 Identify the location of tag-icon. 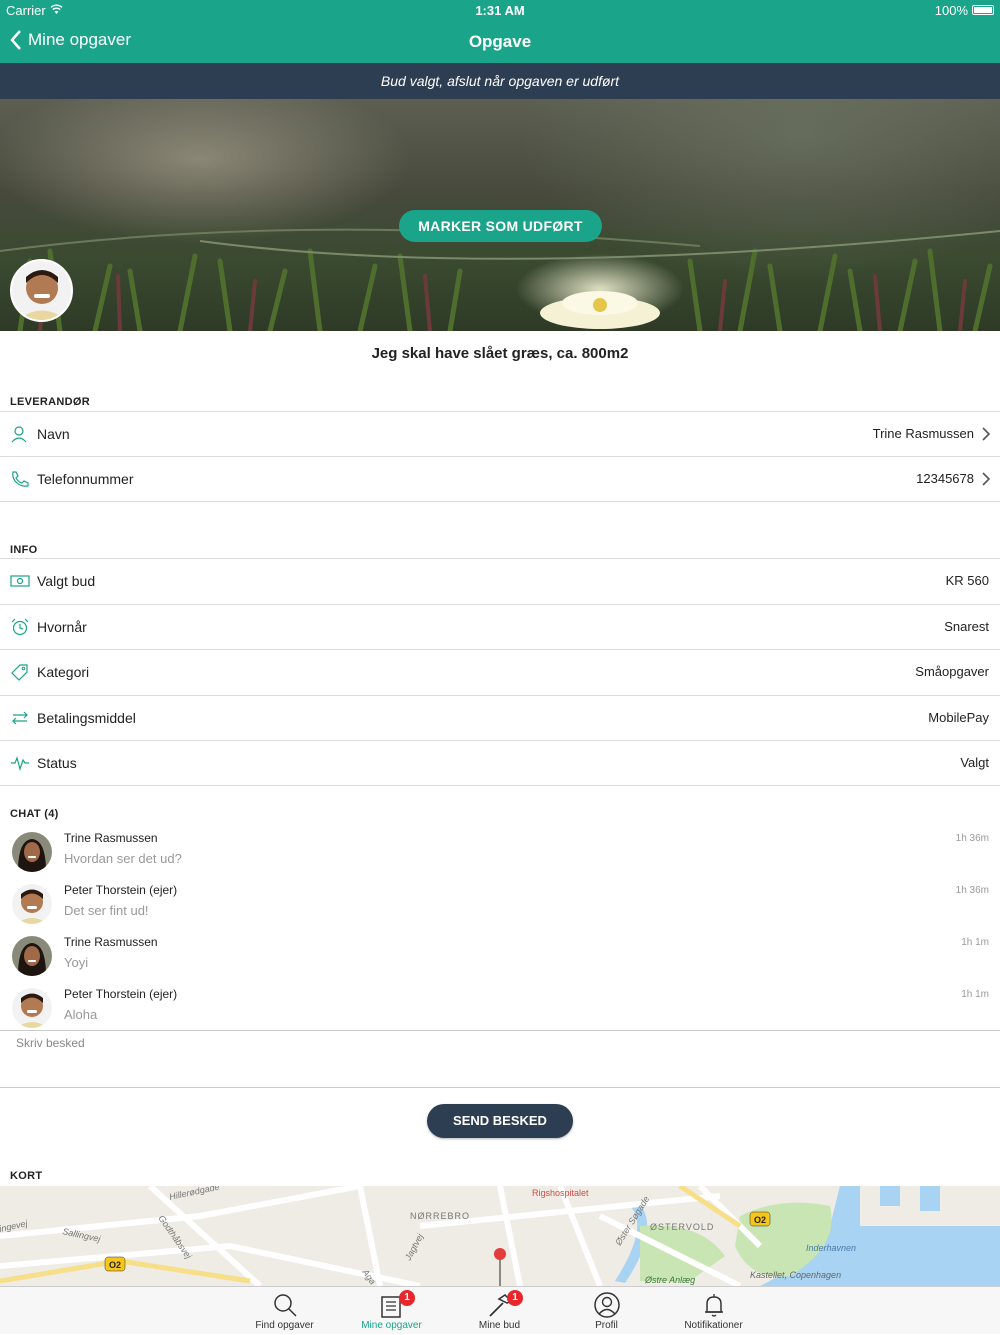
(19, 672).